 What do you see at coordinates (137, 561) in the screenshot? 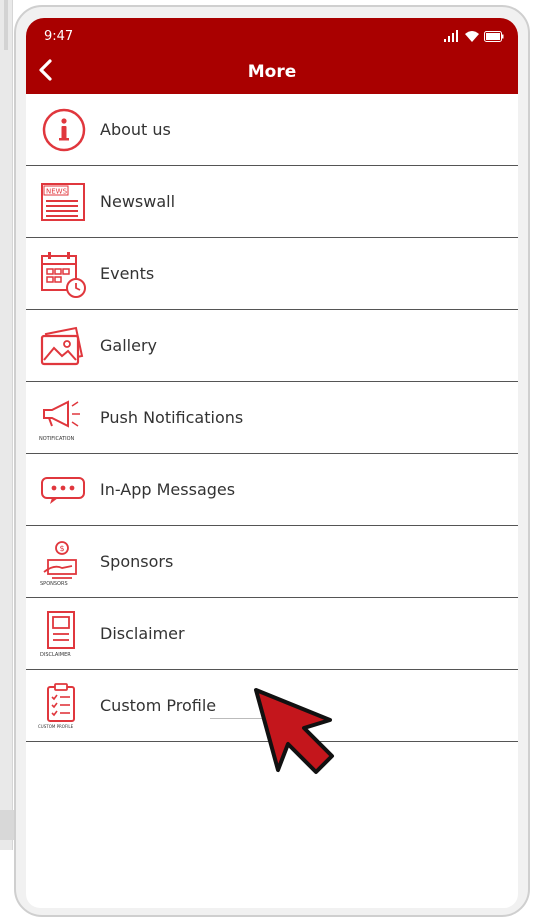
I see `menu-item-label: Sponsors` at bounding box center [137, 561].